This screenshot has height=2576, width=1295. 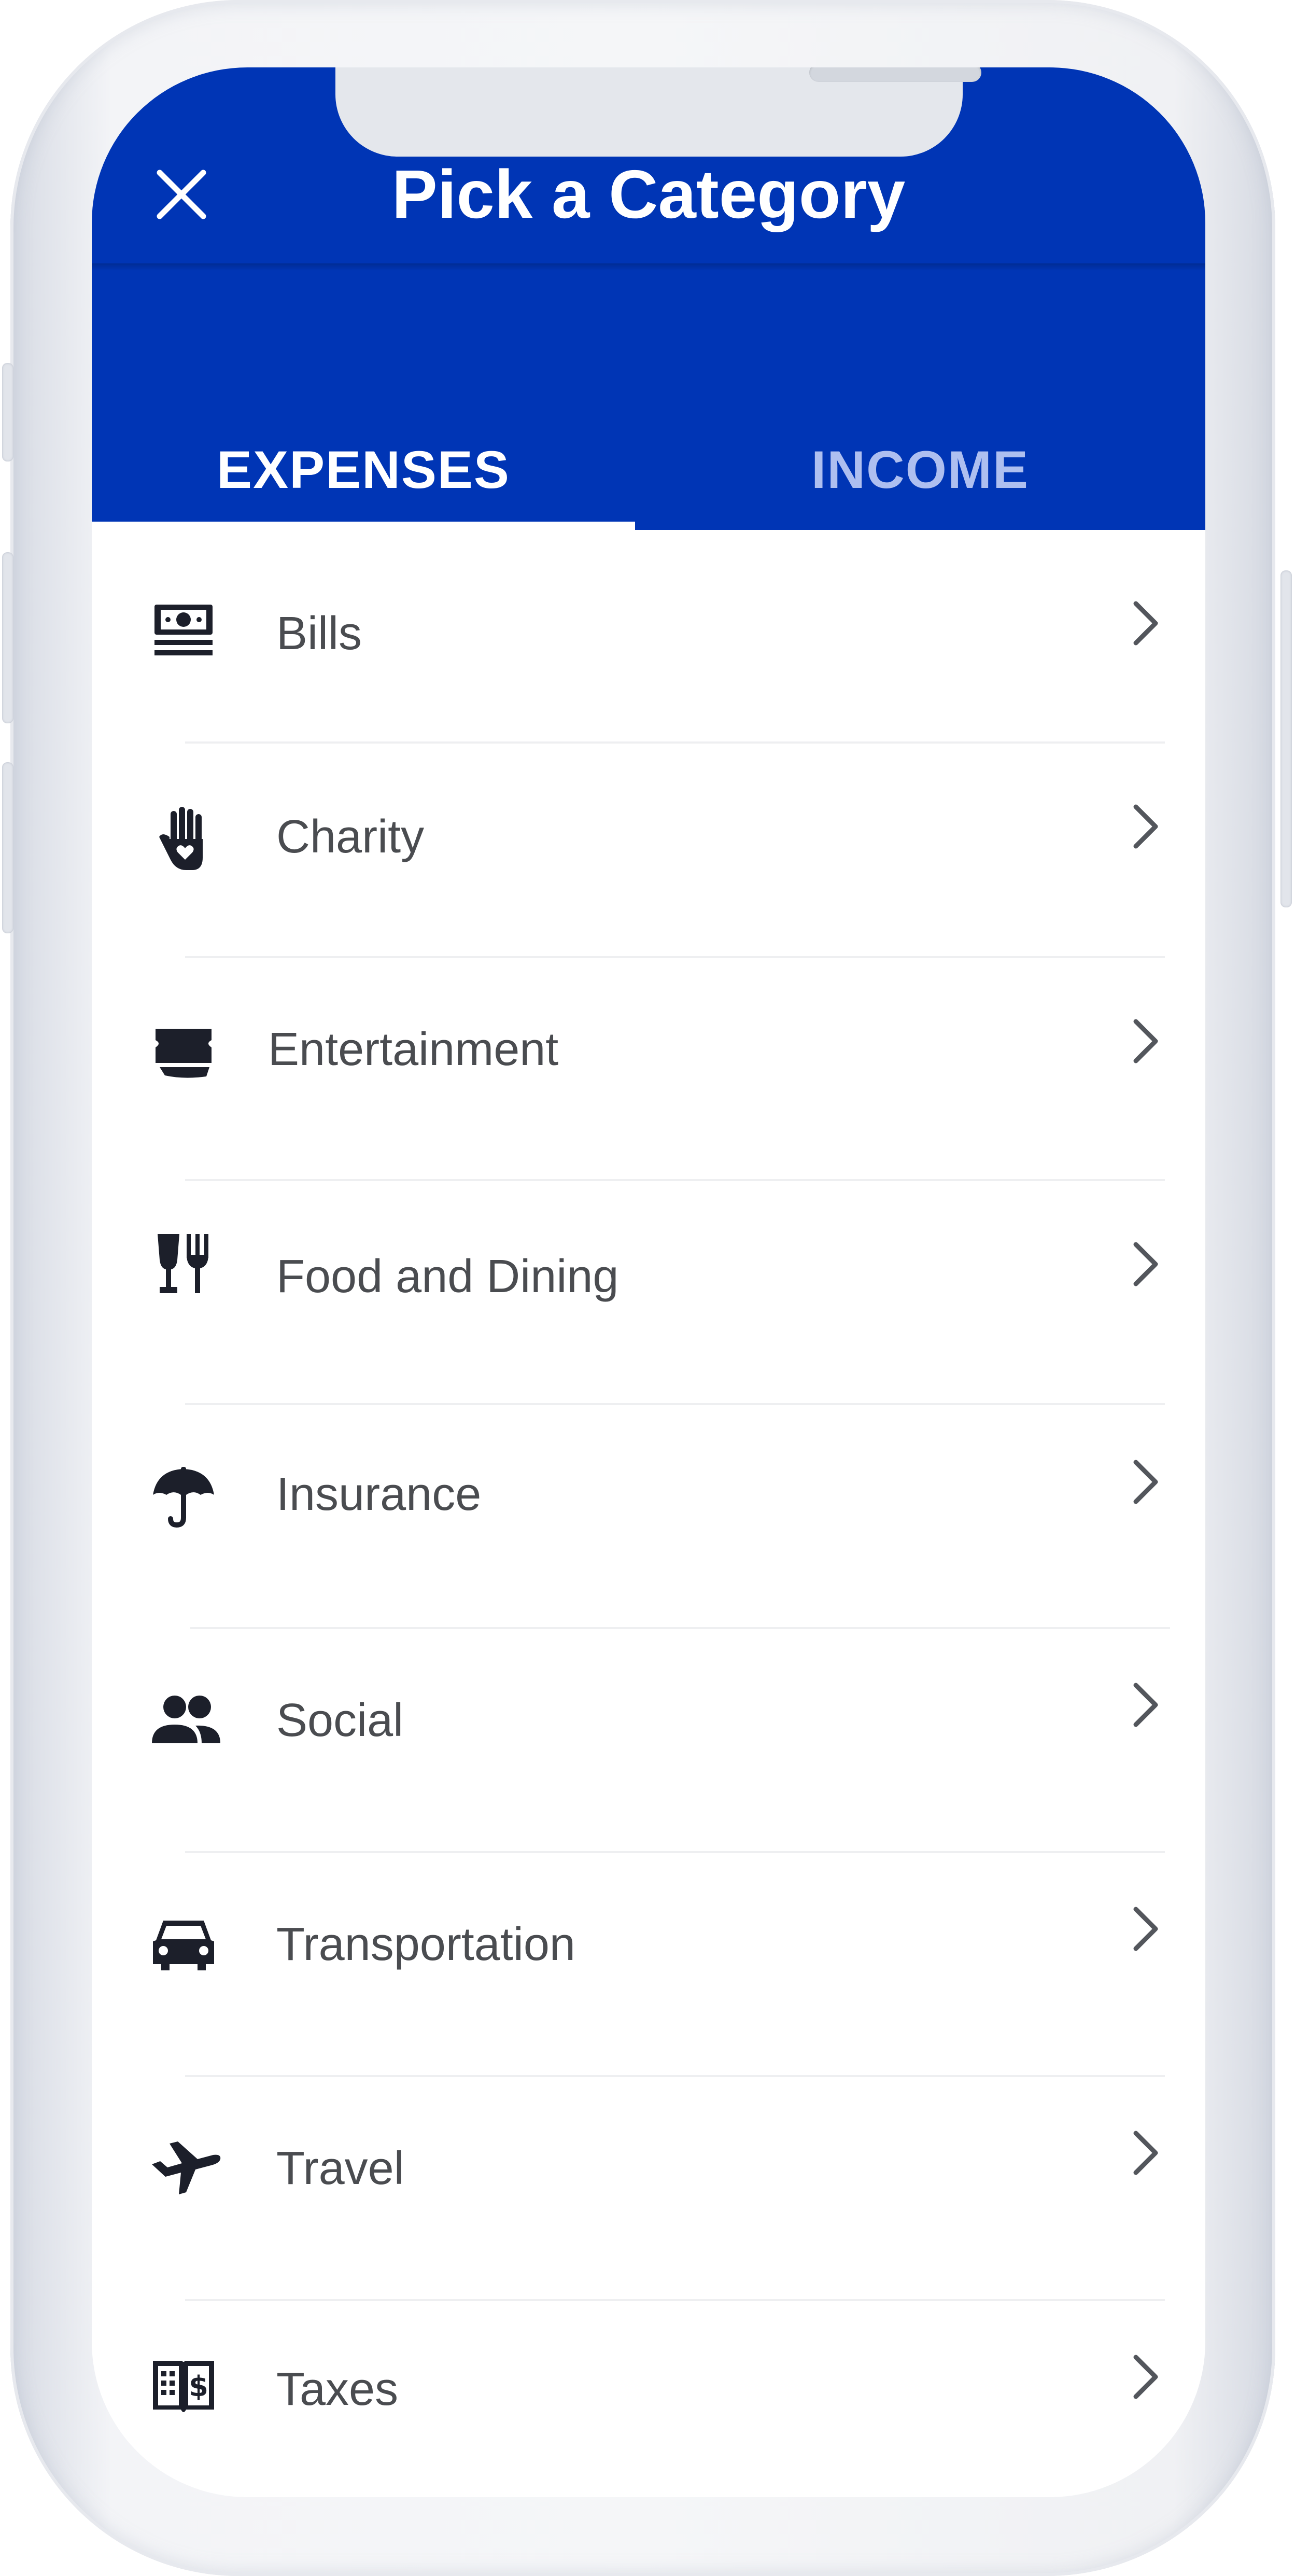 I want to click on volume-up-button, so click(x=7, y=637).